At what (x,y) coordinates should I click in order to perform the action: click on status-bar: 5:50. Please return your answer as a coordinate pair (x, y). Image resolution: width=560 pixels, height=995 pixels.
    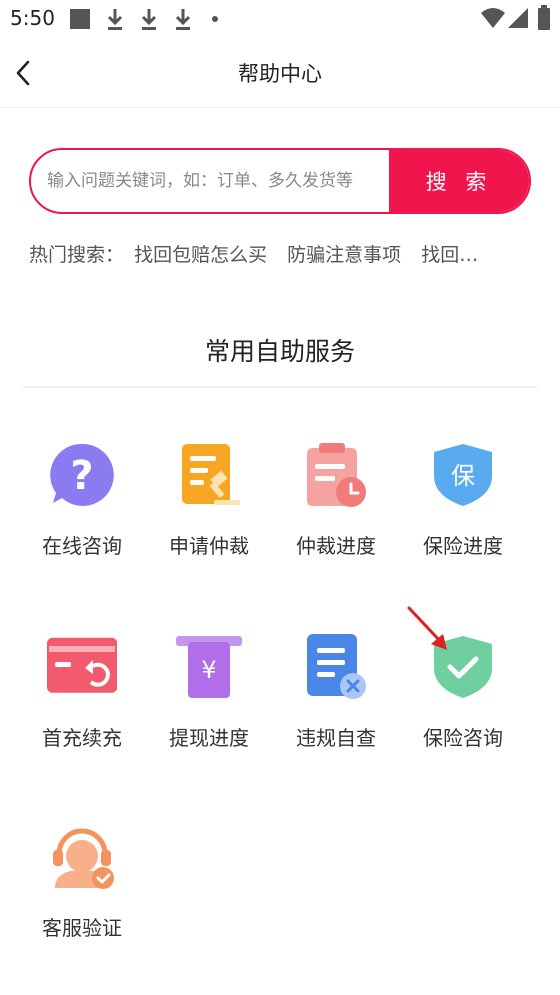
    Looking at the image, I should click on (280, 19).